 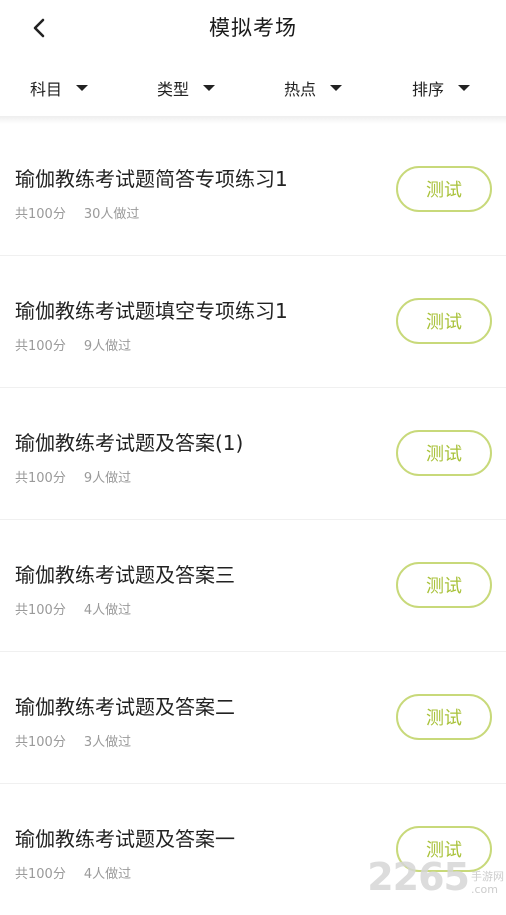 I want to click on exam-list-item: 瑜伽教练考试题简答专项练习1 共100分 30人做过 测试, so click(x=253, y=189).